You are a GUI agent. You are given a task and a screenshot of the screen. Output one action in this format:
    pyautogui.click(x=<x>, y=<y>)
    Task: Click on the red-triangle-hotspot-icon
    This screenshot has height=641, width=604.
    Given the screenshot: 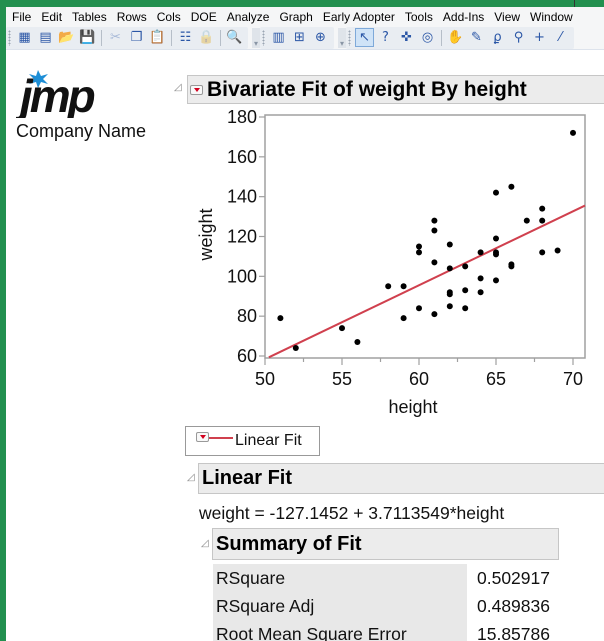 What is the action you would take?
    pyautogui.click(x=196, y=89)
    